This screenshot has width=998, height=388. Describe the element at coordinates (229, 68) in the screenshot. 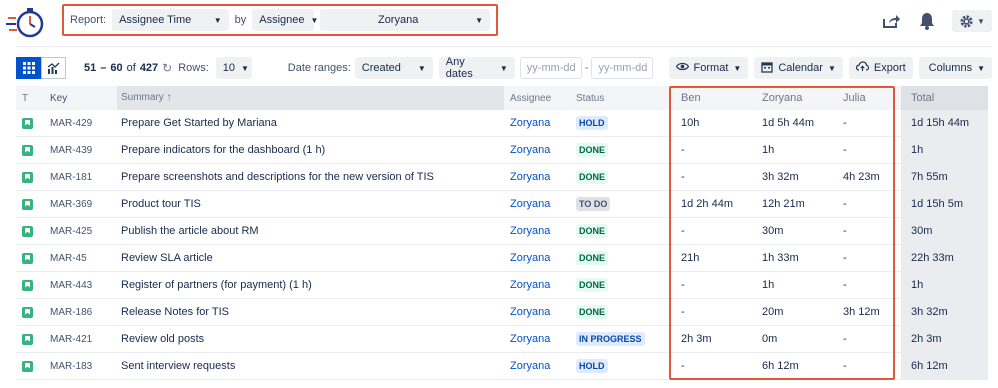

I see `rows-per-page-value: 10` at that location.